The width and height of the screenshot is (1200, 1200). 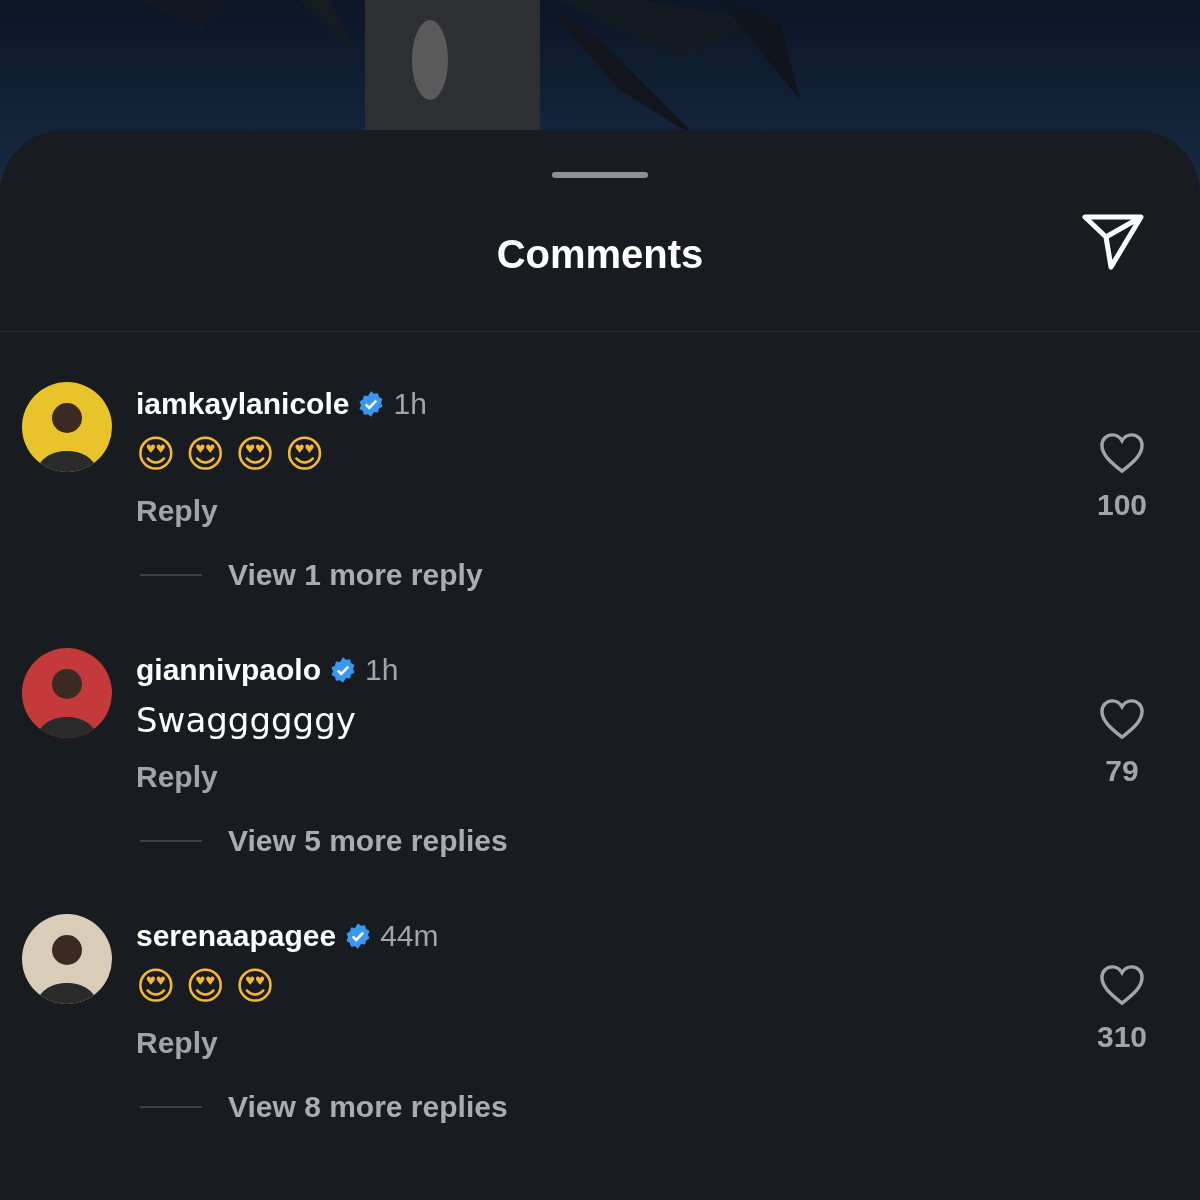 I want to click on view-replies-button: View 5 more replies, so click(x=368, y=841).